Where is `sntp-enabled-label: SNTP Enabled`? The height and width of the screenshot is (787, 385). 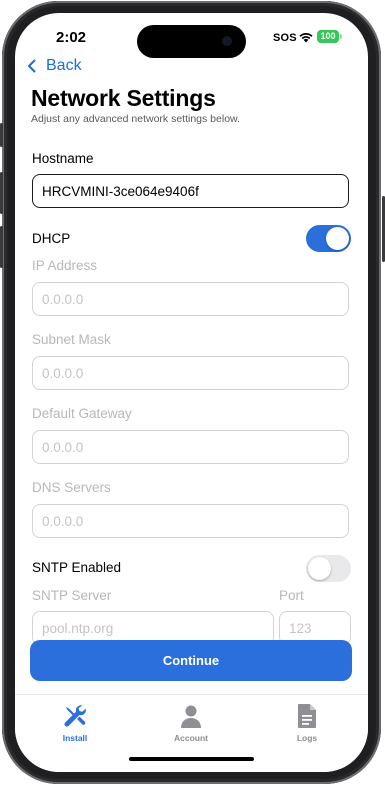
sntp-enabled-label: SNTP Enabled is located at coordinates (77, 567).